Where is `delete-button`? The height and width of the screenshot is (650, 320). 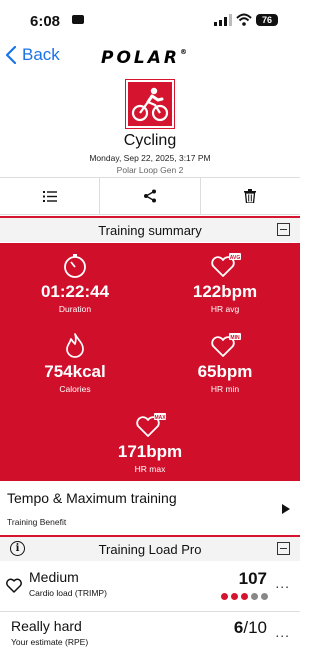 delete-button is located at coordinates (250, 196).